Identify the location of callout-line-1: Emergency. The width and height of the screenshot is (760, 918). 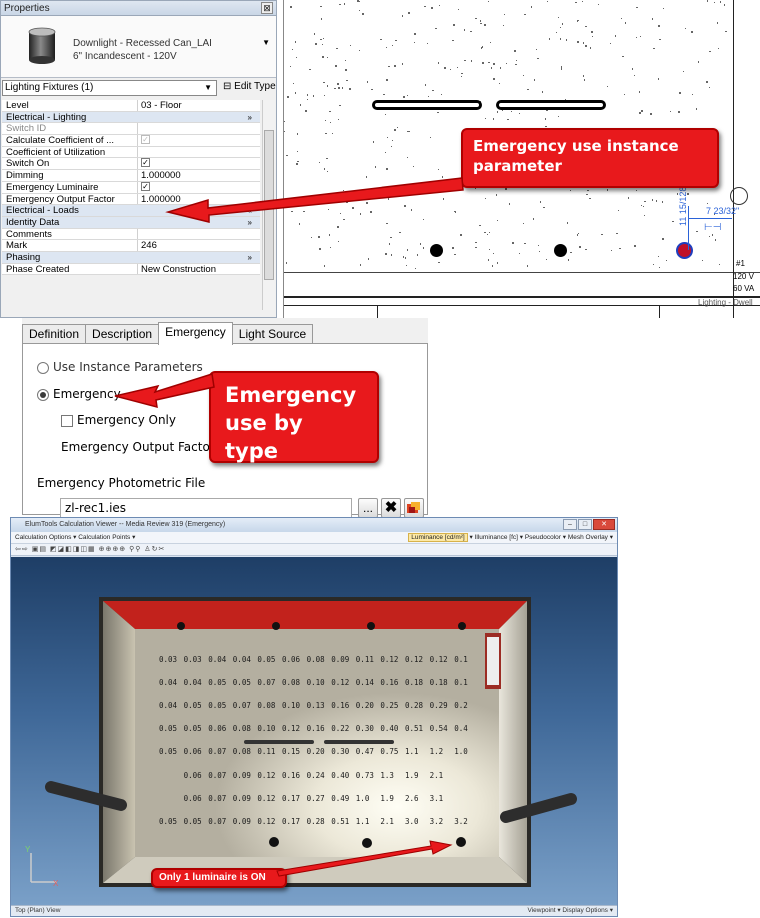
(291, 395).